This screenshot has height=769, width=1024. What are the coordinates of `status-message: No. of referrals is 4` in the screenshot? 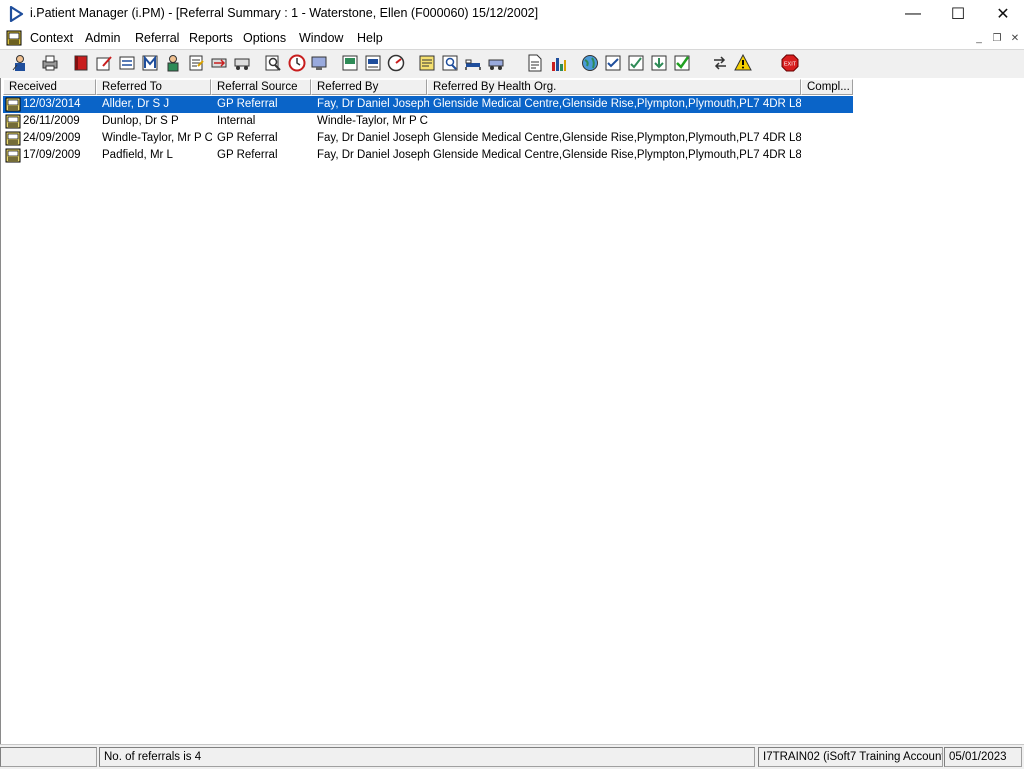 It's located at (427, 757).